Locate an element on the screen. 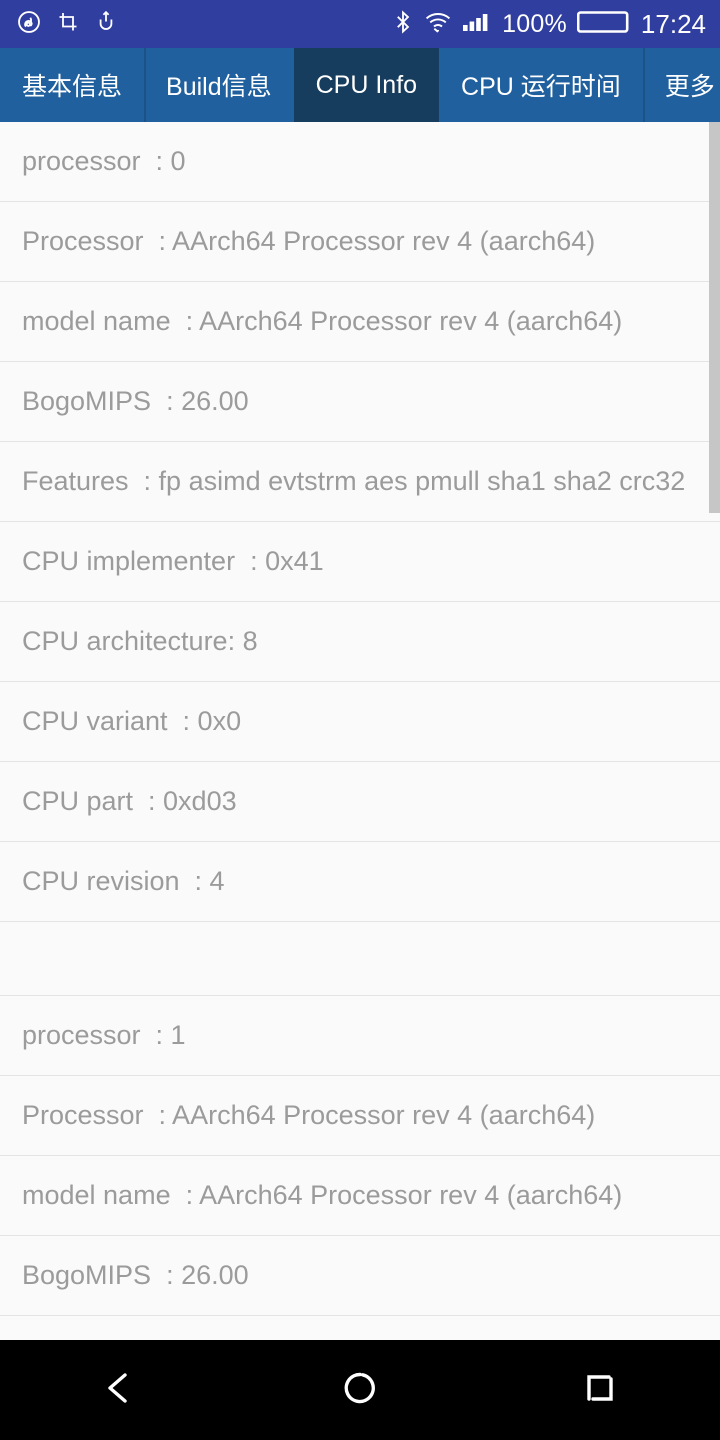  tab-label: 更多 is located at coordinates (689, 87).